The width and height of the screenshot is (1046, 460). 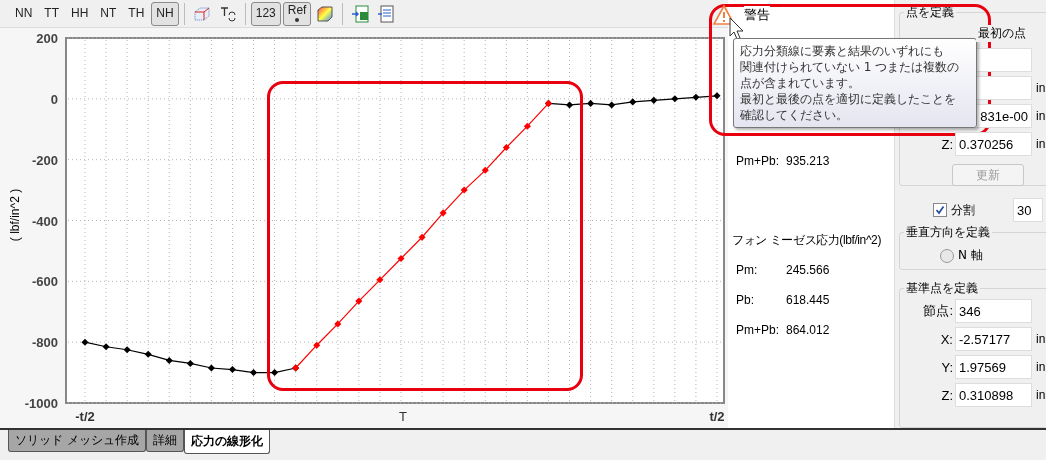 What do you see at coordinates (747, 270) in the screenshot?
I see `result-label: Pm:` at bounding box center [747, 270].